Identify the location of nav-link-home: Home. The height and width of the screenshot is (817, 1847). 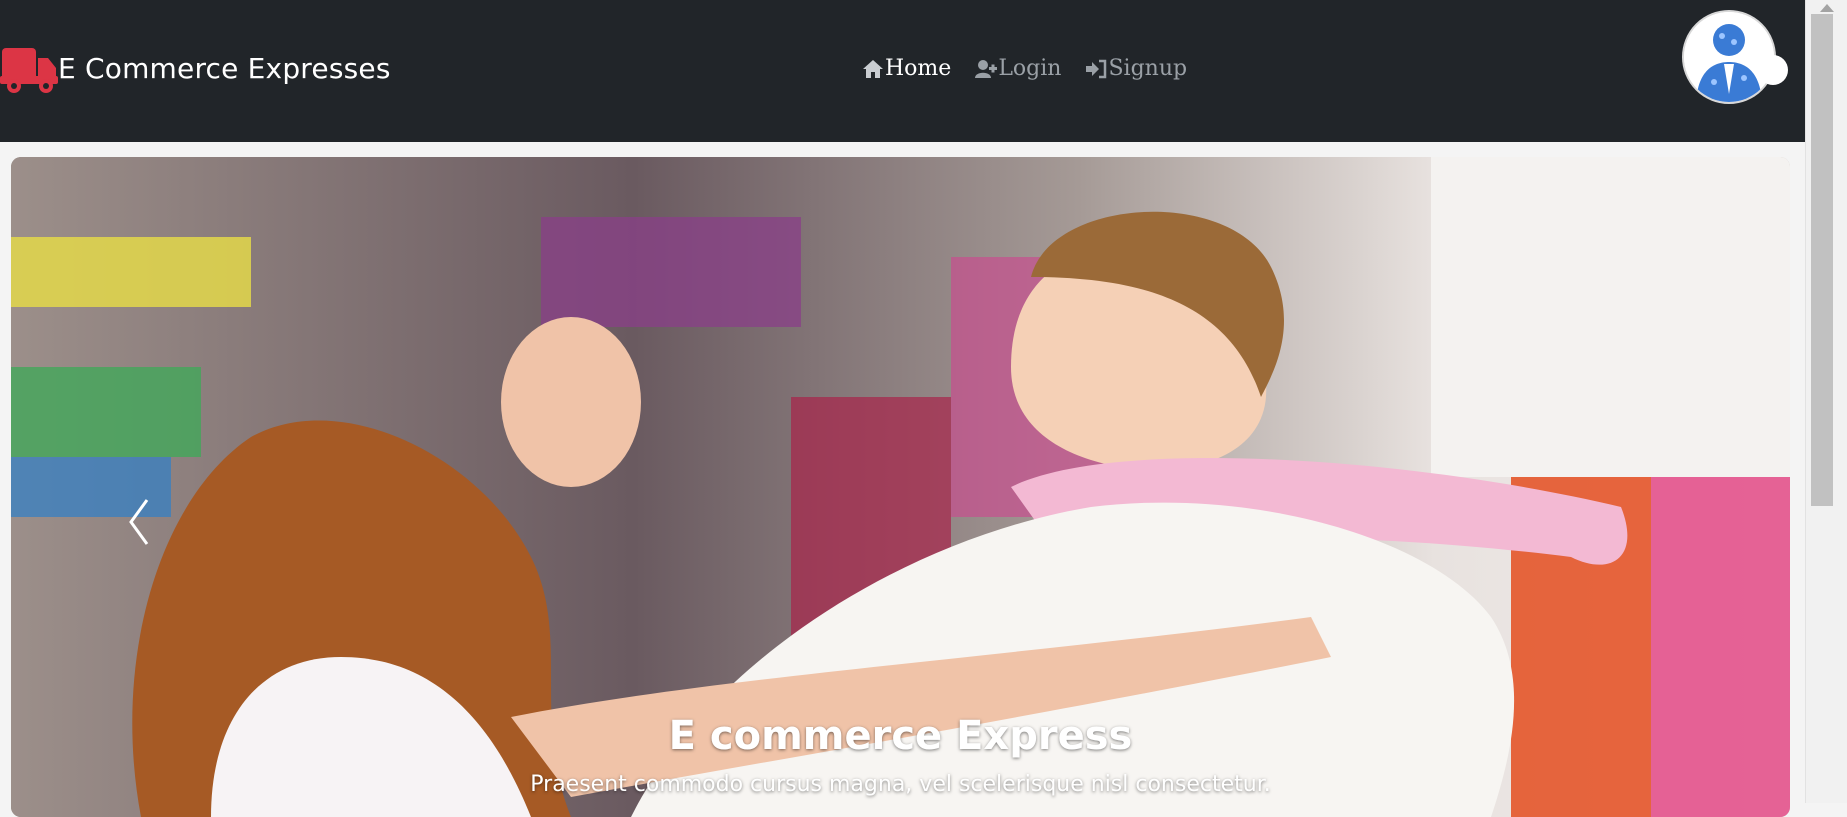
(906, 68).